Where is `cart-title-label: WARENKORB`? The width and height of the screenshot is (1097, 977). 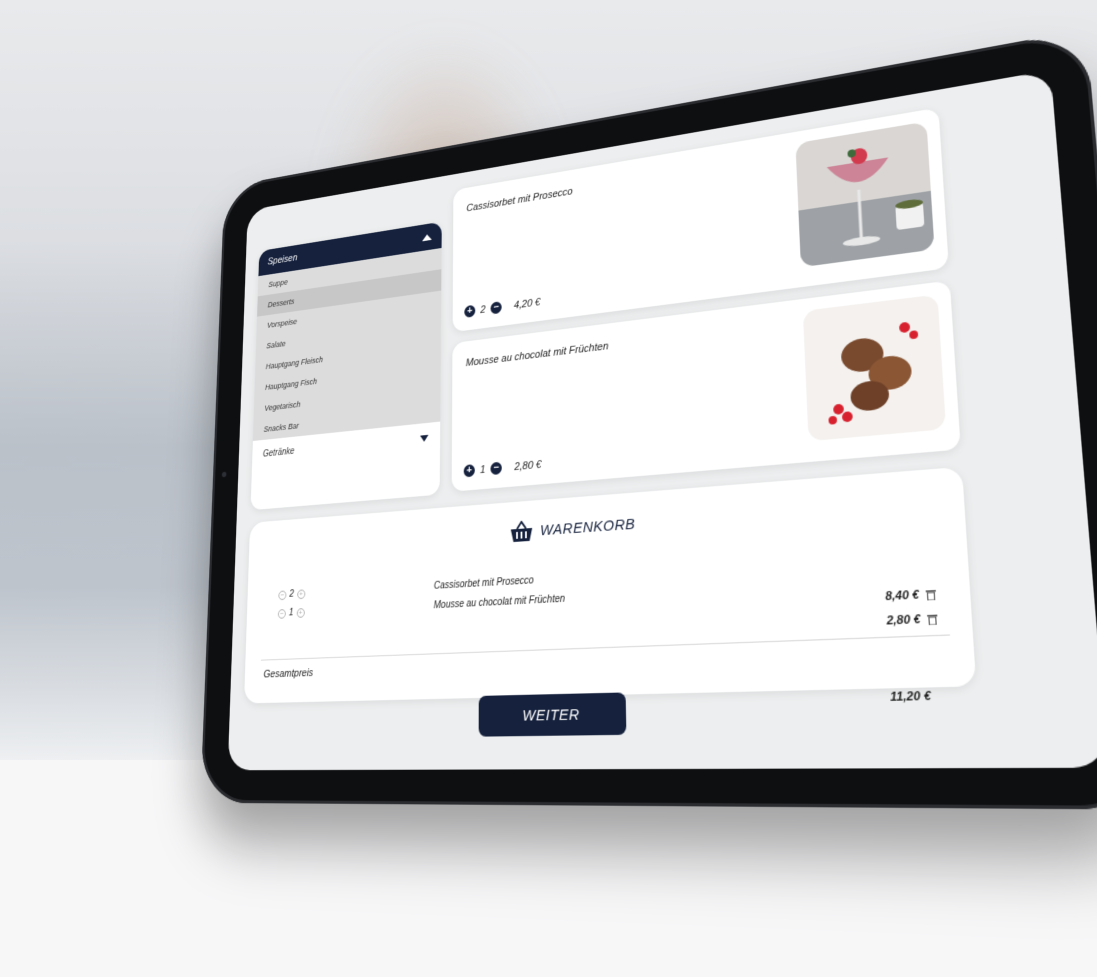
cart-title-label: WARENKORB is located at coordinates (588, 527).